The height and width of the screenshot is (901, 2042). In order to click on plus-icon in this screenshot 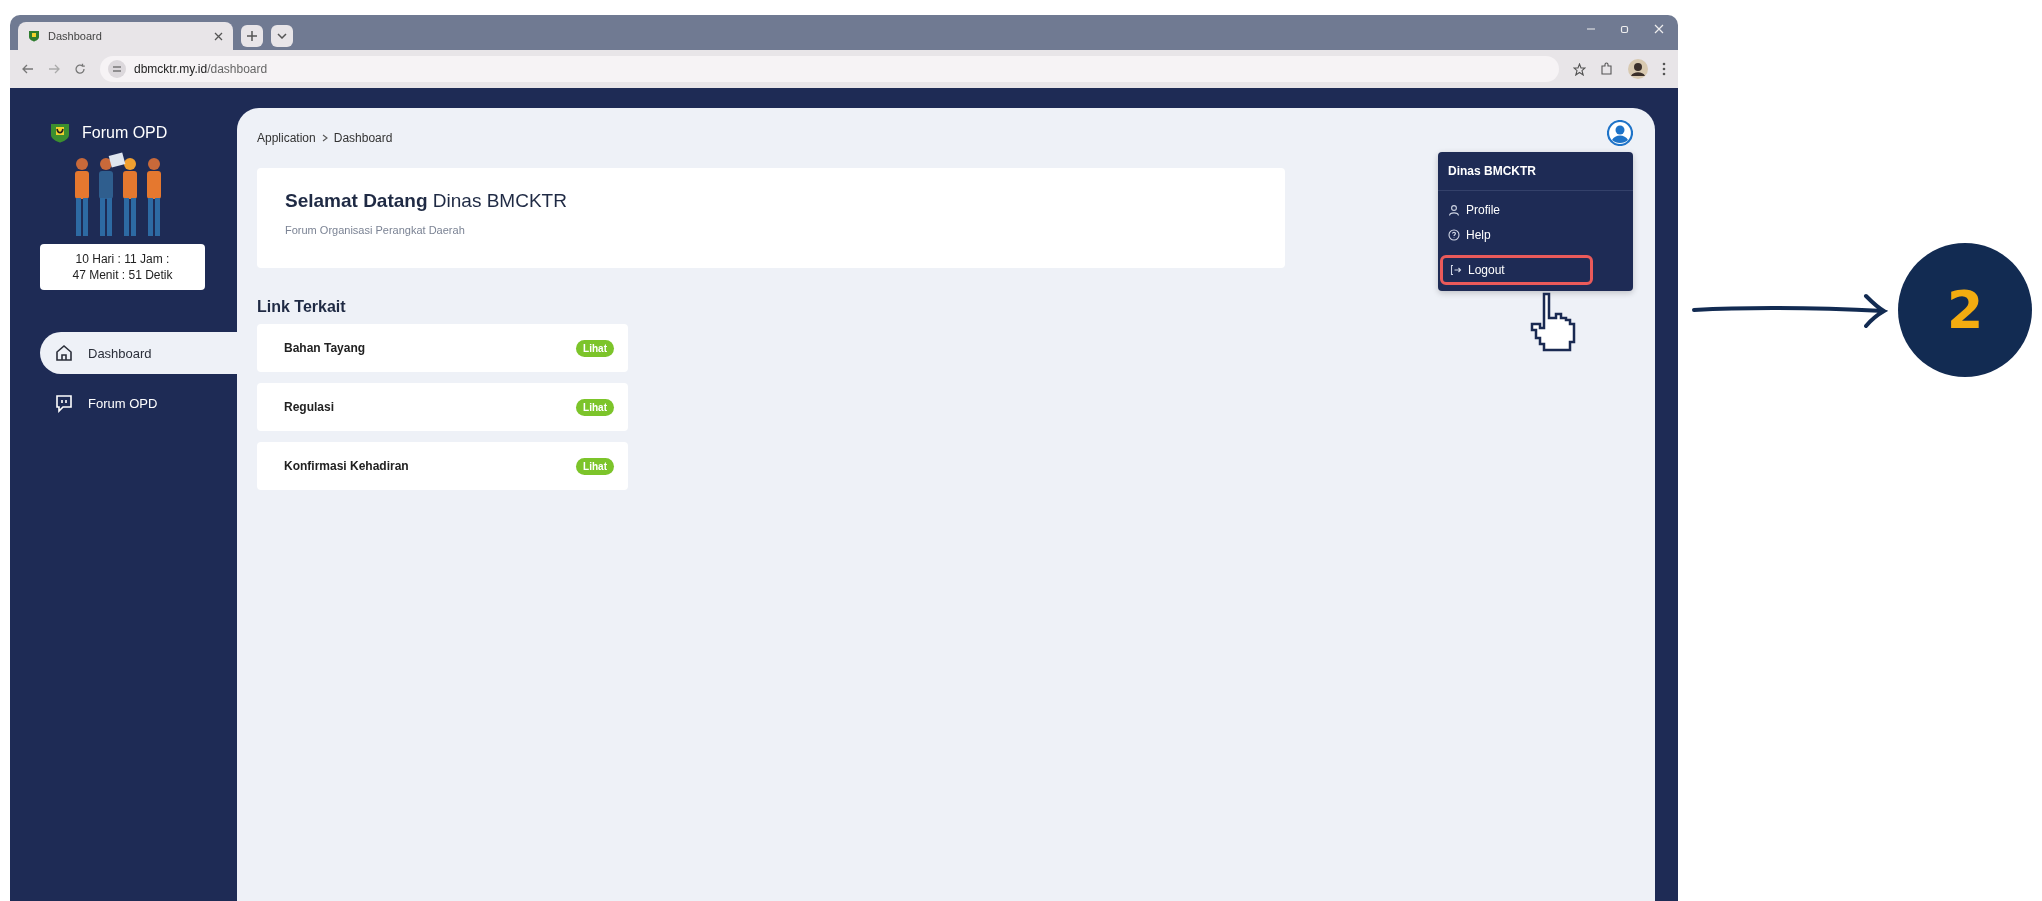, I will do `click(252, 36)`.